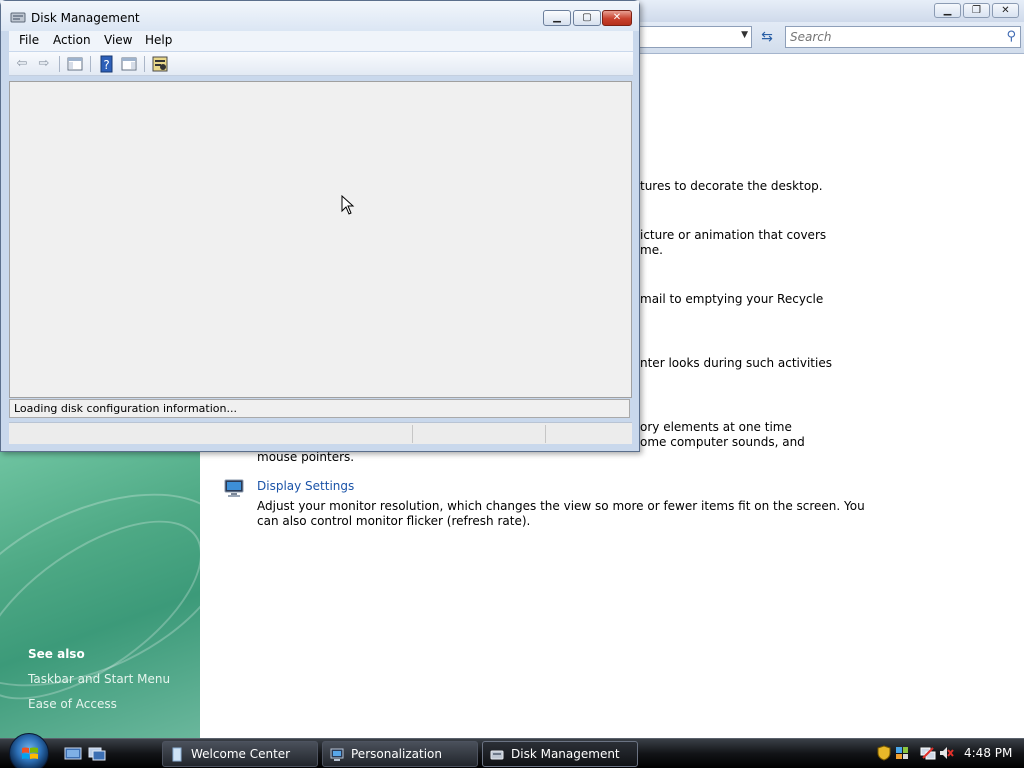 The height and width of the screenshot is (768, 1024). Describe the element at coordinates (732, 299) in the screenshot. I see `description-text: mail to emptying your Recycle` at that location.